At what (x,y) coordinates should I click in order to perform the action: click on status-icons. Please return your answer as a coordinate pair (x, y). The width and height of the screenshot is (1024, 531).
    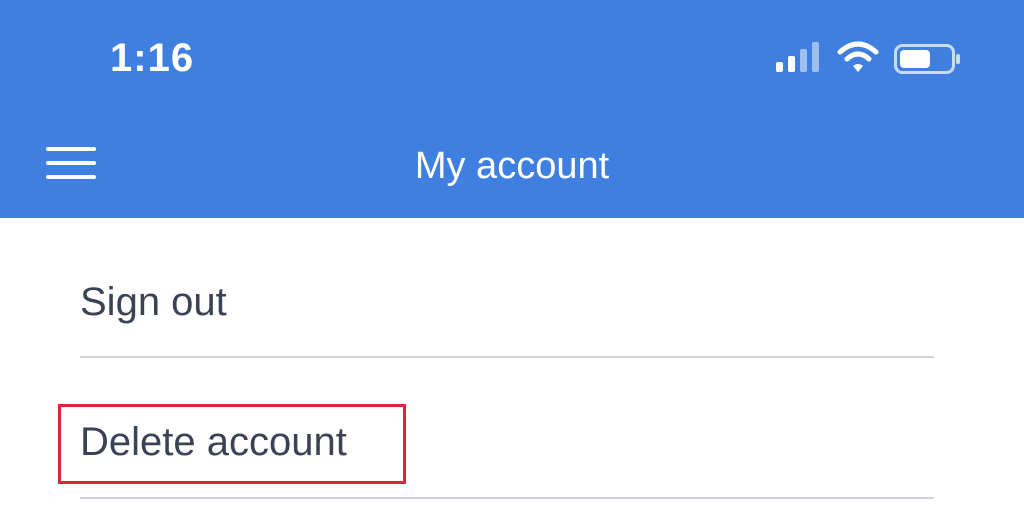
    Looking at the image, I should click on (870, 58).